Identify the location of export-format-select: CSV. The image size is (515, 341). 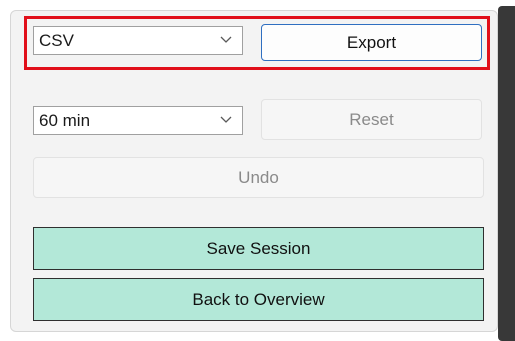
(138, 40).